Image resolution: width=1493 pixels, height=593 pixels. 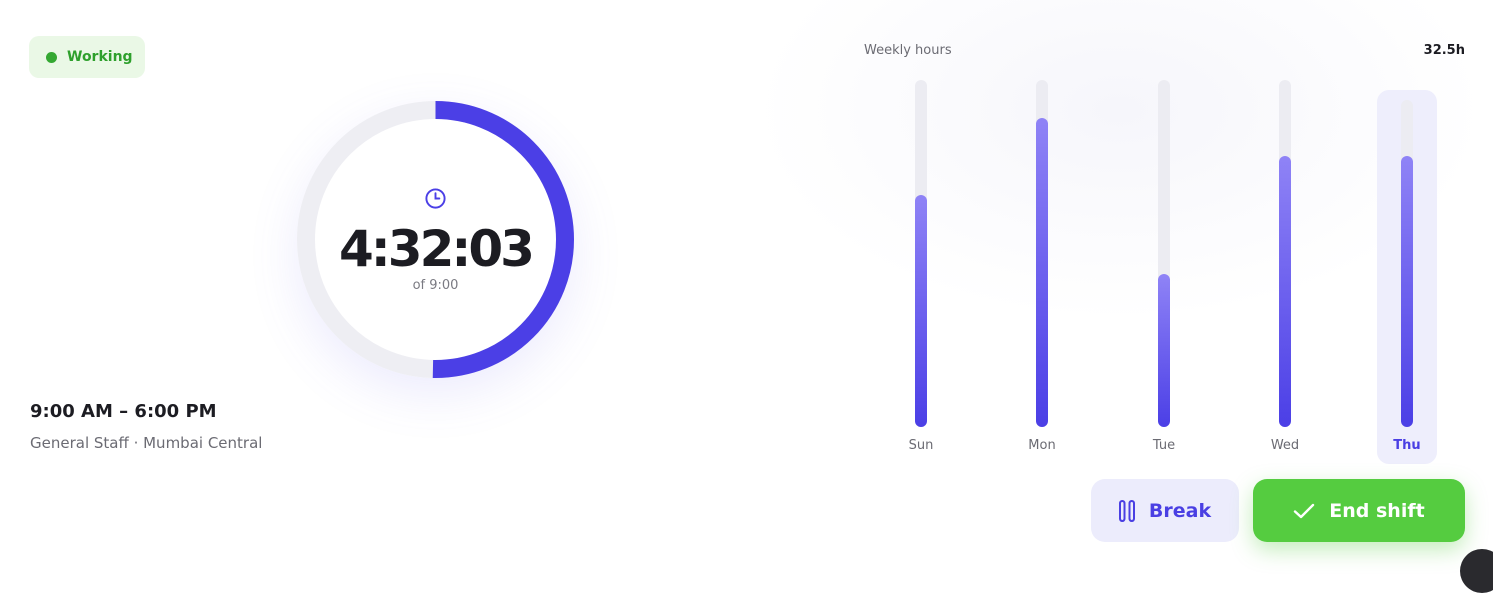 What do you see at coordinates (908, 50) in the screenshot?
I see `weekly-hours-label: Weekly hours` at bounding box center [908, 50].